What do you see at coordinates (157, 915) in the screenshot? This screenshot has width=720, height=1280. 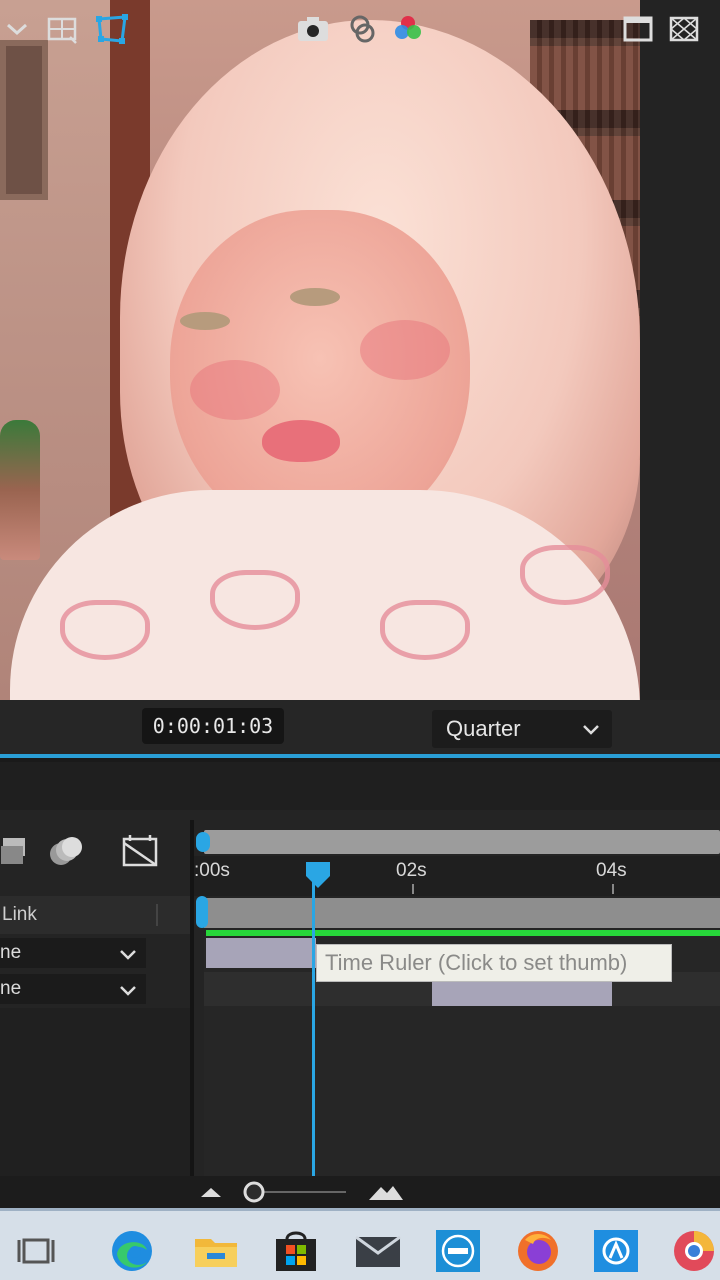 I see `column-divider` at bounding box center [157, 915].